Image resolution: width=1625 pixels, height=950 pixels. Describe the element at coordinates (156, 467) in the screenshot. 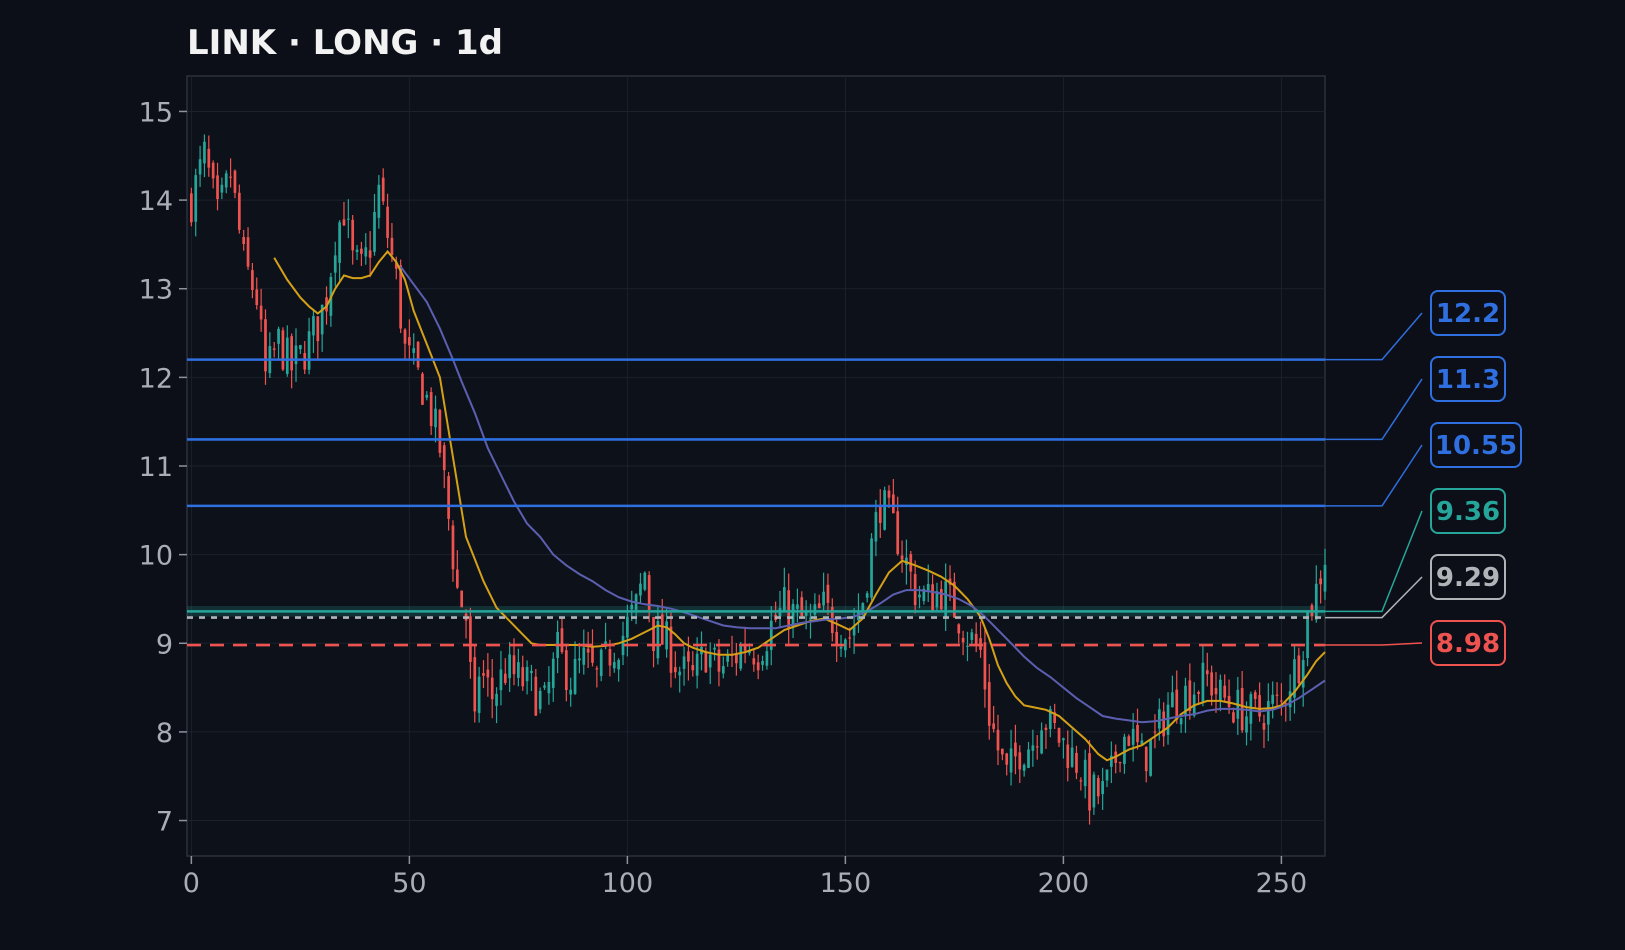

I see `y-tick-label: 11` at that location.